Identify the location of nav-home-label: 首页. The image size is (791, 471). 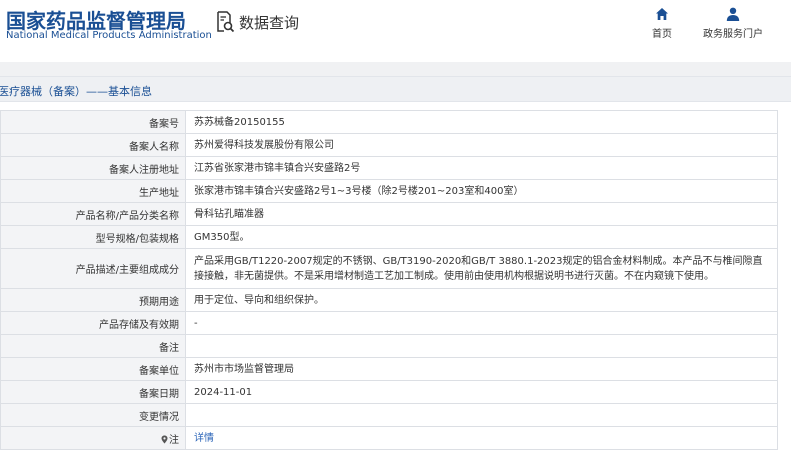
(662, 34).